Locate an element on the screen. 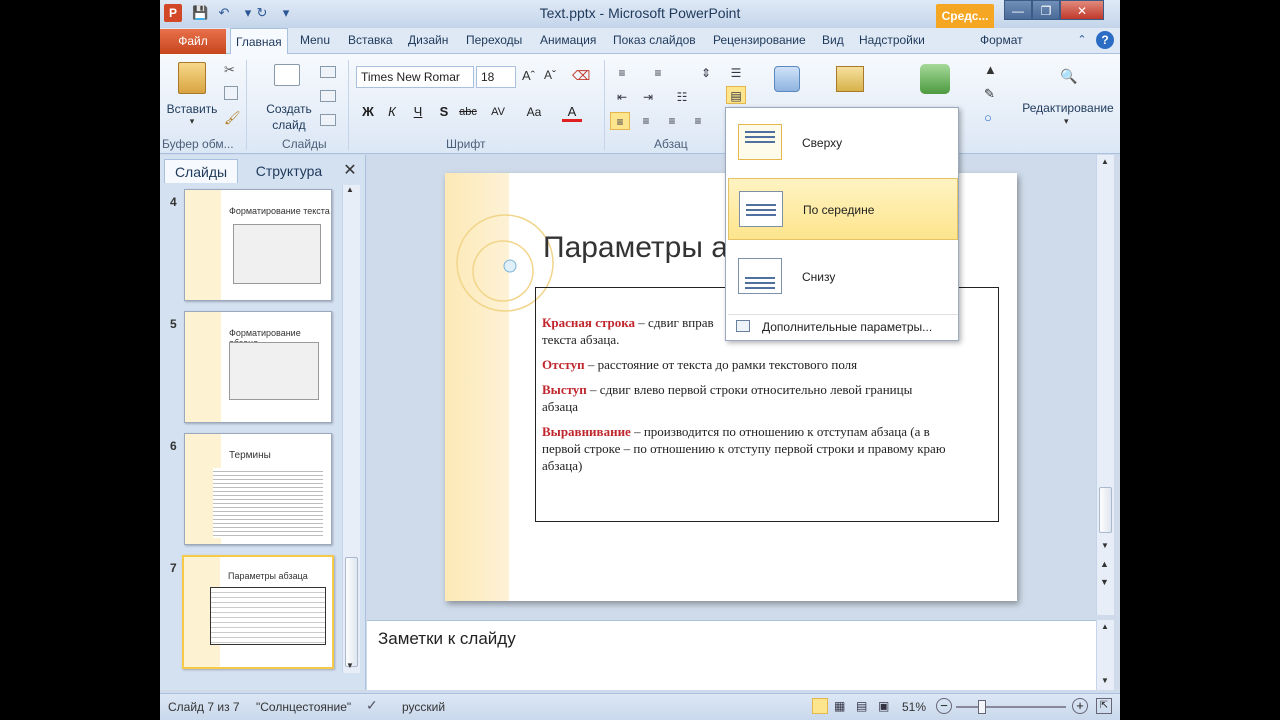 This screenshot has width=1280, height=720. font-size-input: 18 is located at coordinates (496, 77).